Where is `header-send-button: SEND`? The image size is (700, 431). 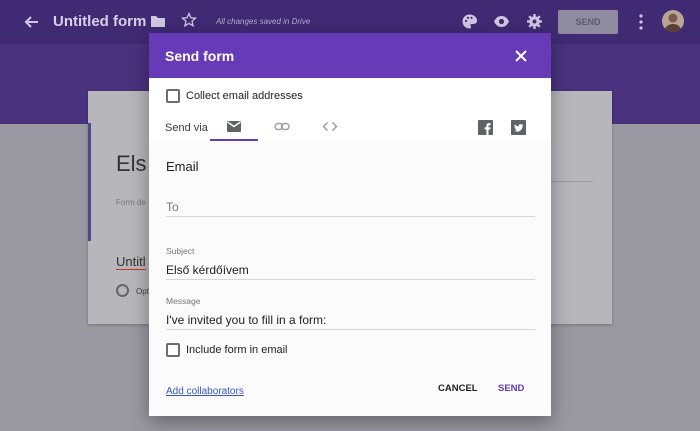
header-send-button: SEND is located at coordinates (588, 22).